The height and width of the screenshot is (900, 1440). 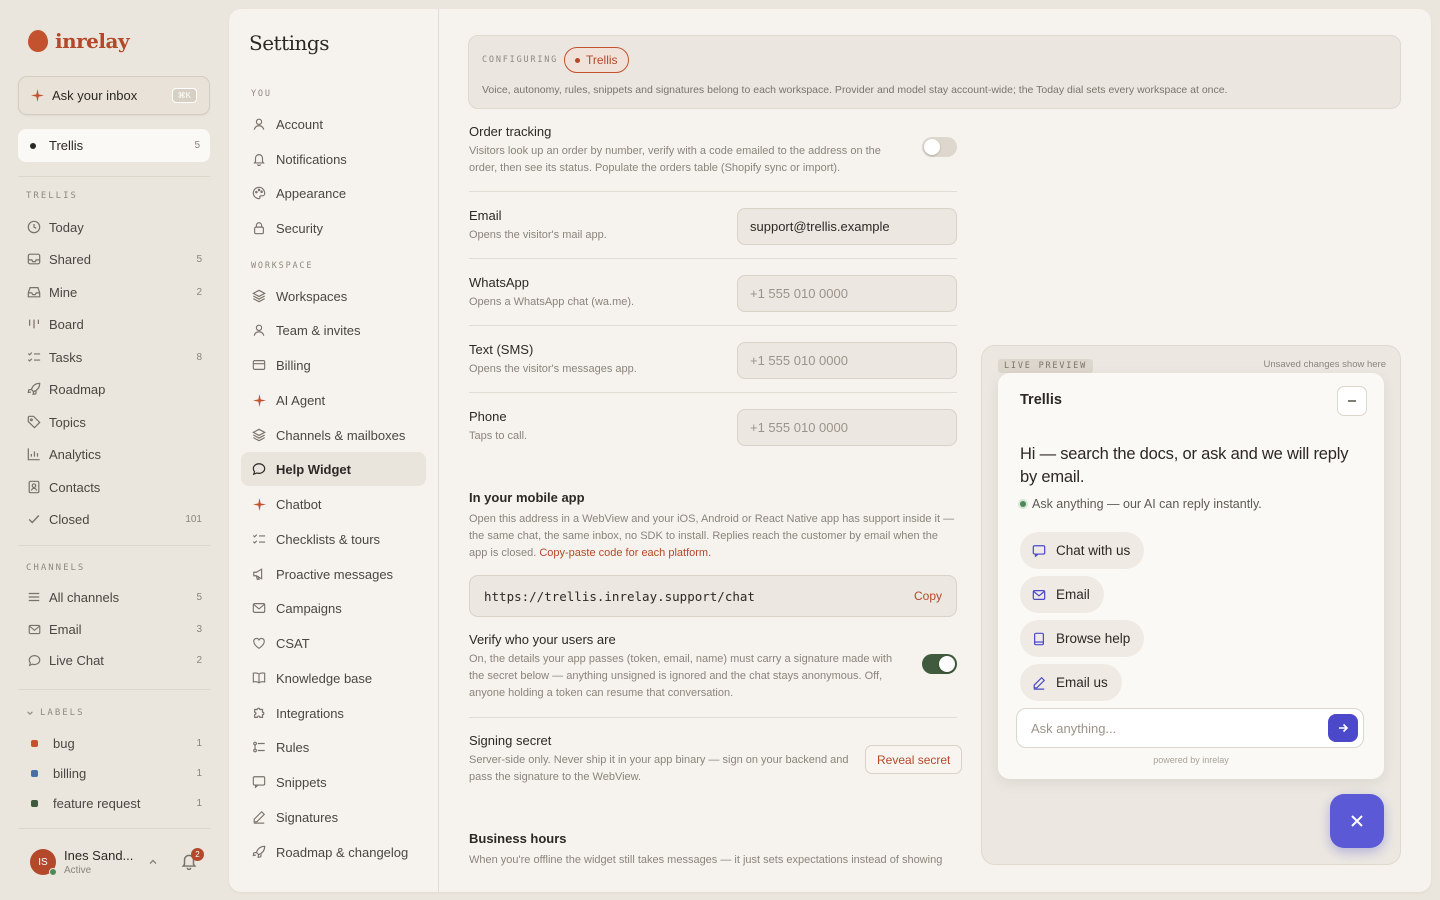 What do you see at coordinates (309, 608) in the screenshot?
I see `settings-nav-label: Campaigns` at bounding box center [309, 608].